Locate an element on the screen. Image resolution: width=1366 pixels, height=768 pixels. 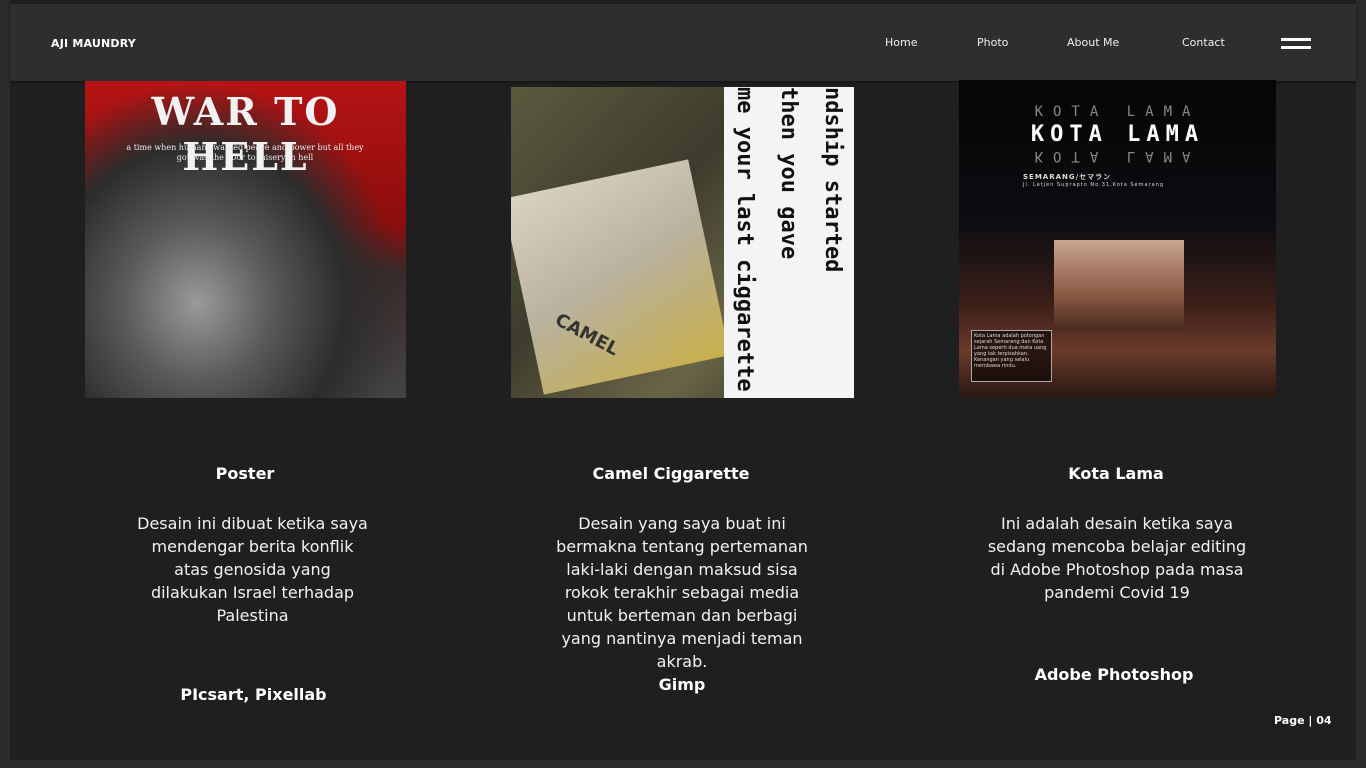
card-tool-camel: Gimp is located at coordinates (682, 684).